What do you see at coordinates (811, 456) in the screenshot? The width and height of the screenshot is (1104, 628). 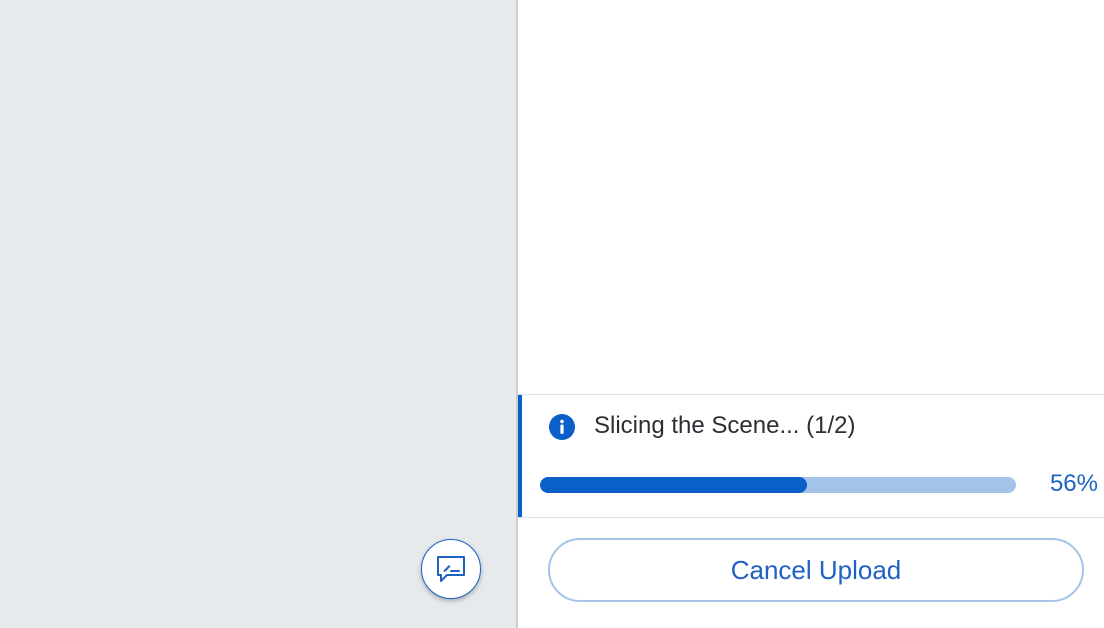 I see `upload-status-banner: Slicing the Scene... (1/2) 56%` at bounding box center [811, 456].